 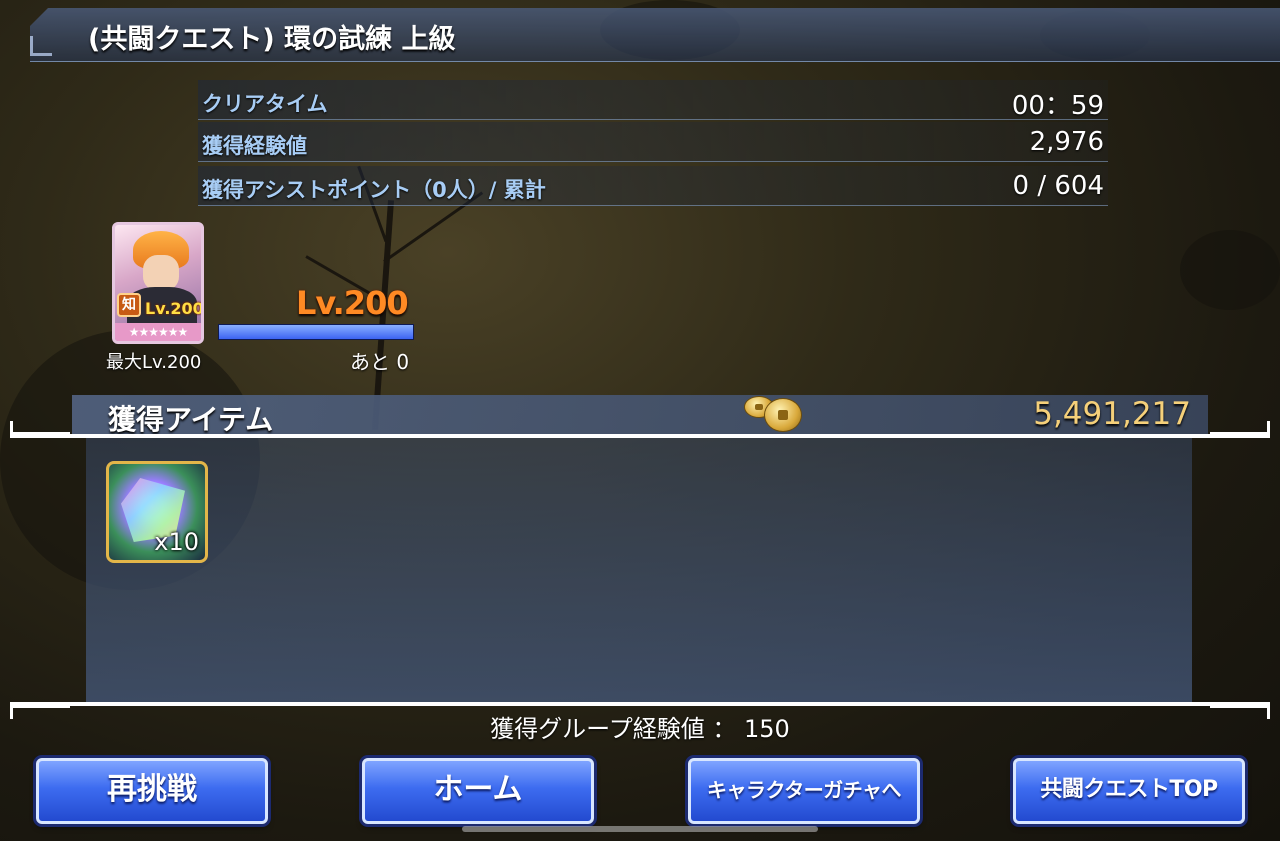 What do you see at coordinates (653, 100) in the screenshot?
I see `stat-row-clear-time: クリアタイム 00：59` at bounding box center [653, 100].